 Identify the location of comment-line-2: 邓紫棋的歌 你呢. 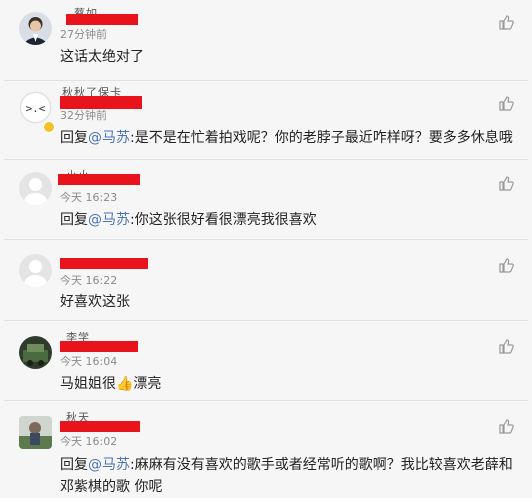
(111, 487).